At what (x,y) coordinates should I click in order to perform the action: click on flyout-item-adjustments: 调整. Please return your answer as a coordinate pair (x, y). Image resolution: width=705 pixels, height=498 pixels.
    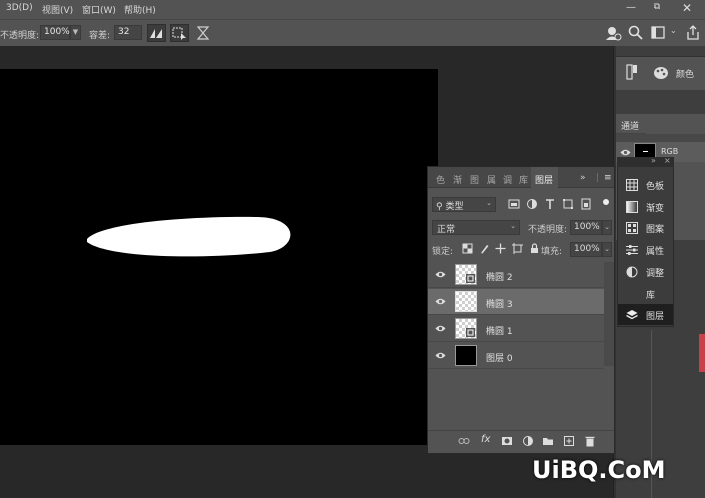
    Looking at the image, I should click on (645, 271).